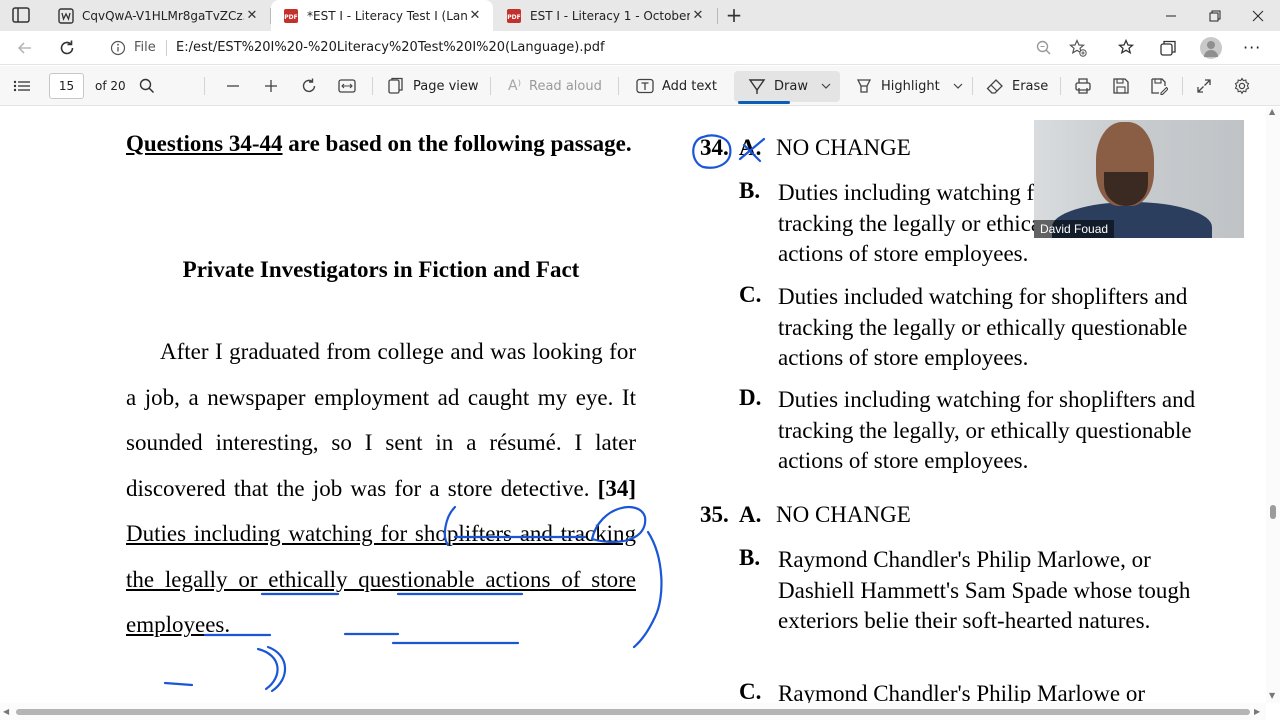  Describe the element at coordinates (778, 86) in the screenshot. I see `draw-button: Draw` at that location.